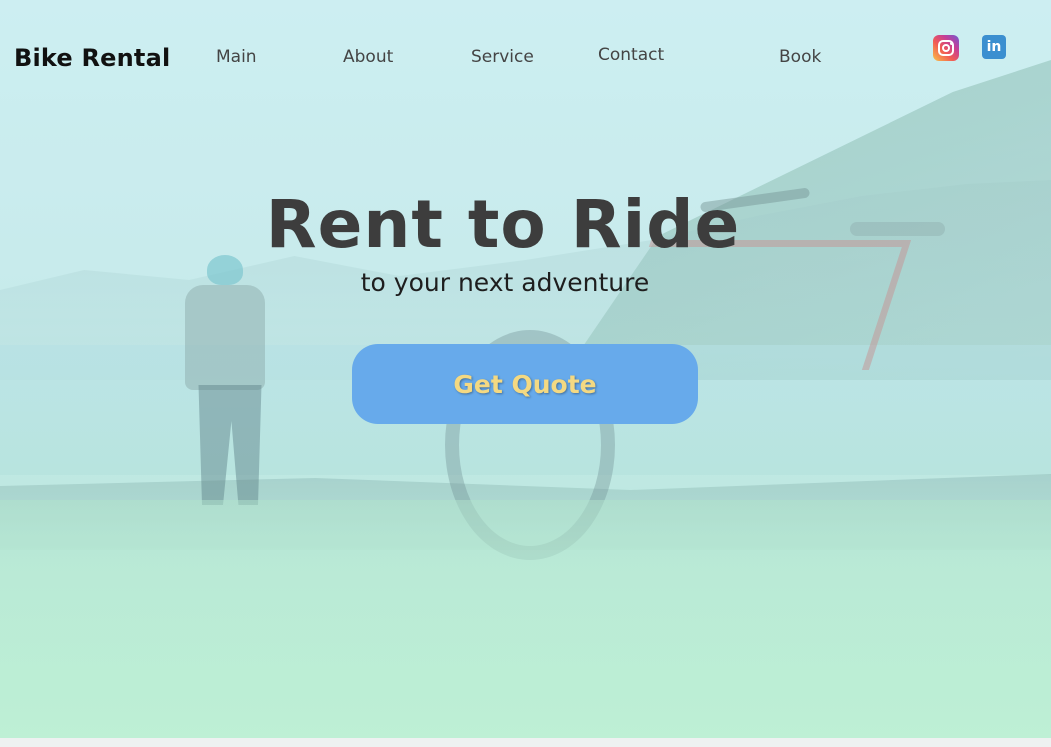 The image size is (1051, 747). Describe the element at coordinates (631, 55) in the screenshot. I see `nav-item-contact: Contact` at that location.